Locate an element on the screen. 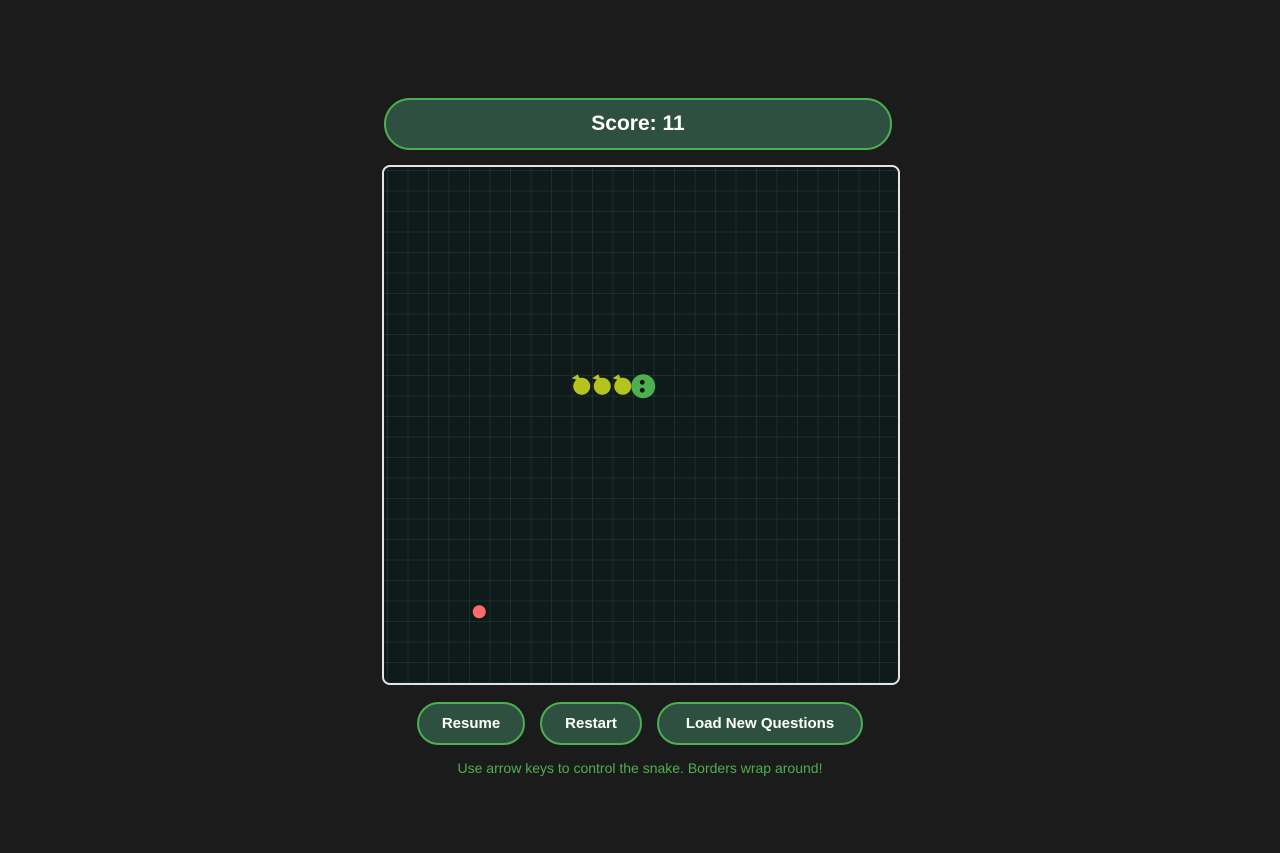 This screenshot has width=1280, height=853. restart-button: Restart is located at coordinates (591, 723).